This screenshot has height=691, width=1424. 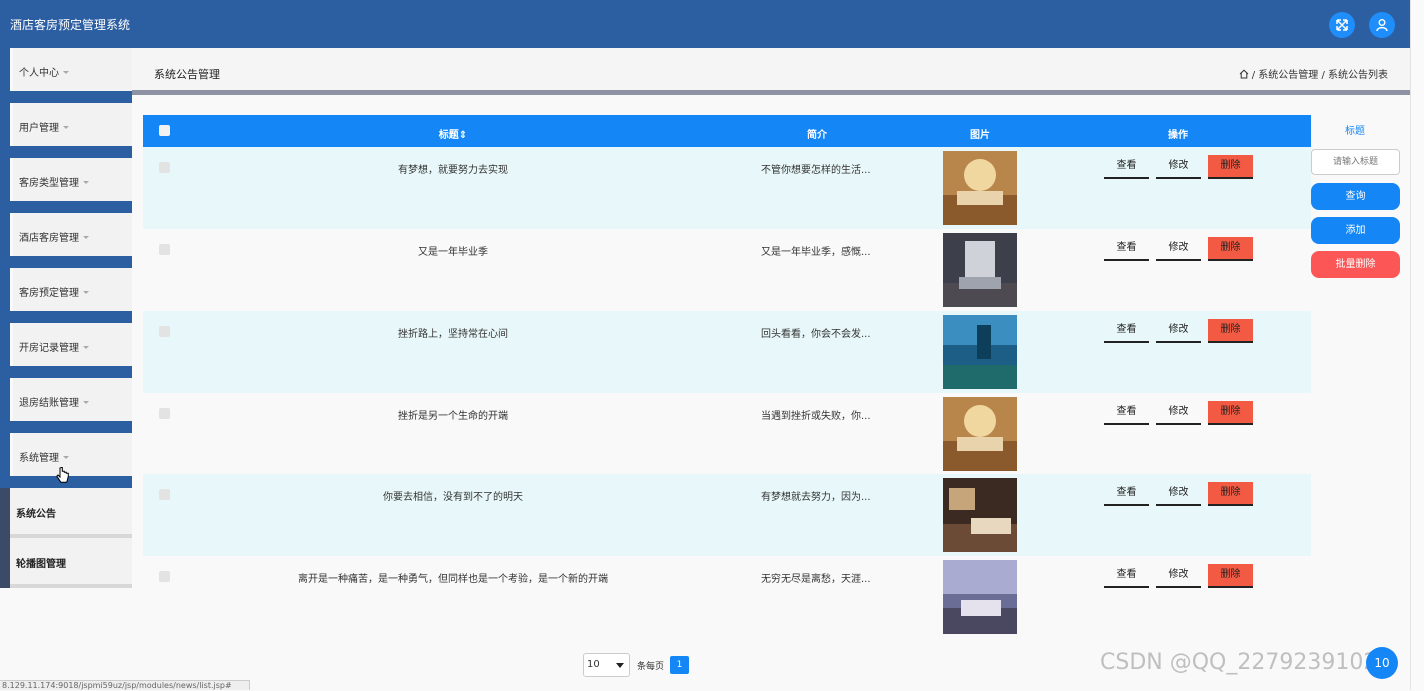 I want to click on sidebar-item-checkout-billing: 退房结账管理, so click(x=66, y=405).